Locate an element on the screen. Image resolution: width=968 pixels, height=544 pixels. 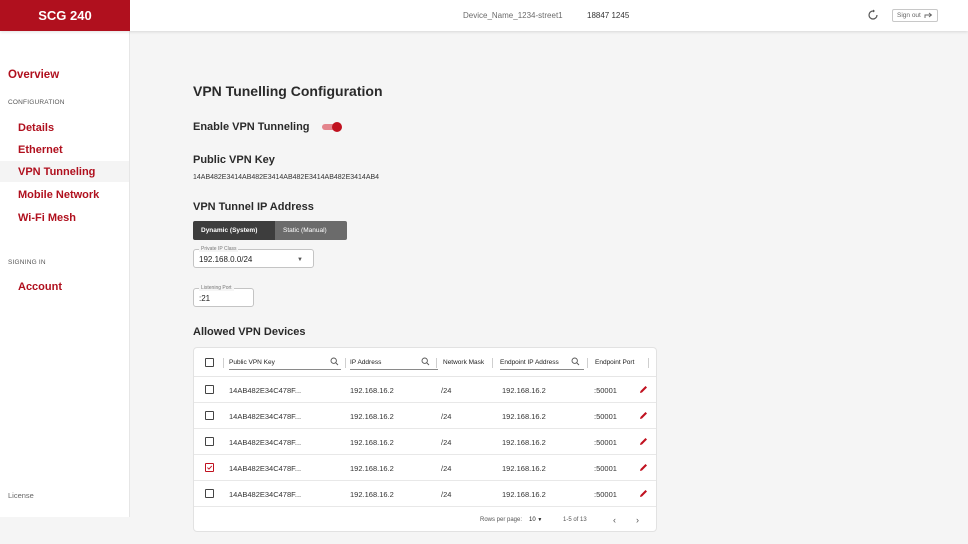
listening-port-label: Listening Port is located at coordinates (216, 288).